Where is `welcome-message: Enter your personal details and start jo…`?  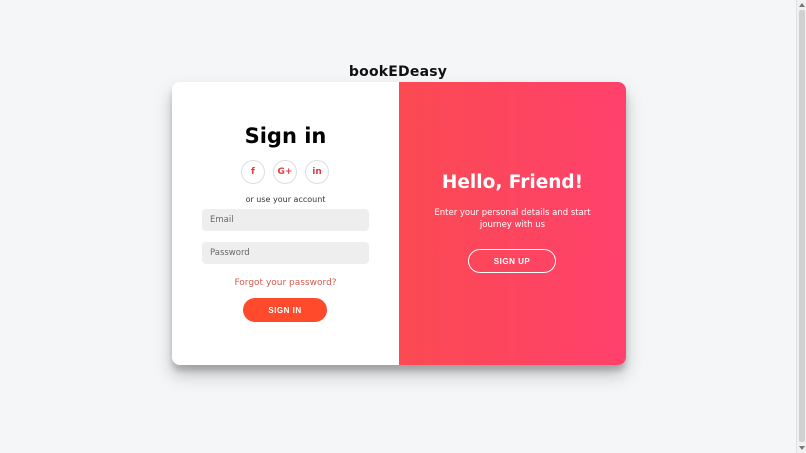 welcome-message: Enter your personal details and start jo… is located at coordinates (512, 219).